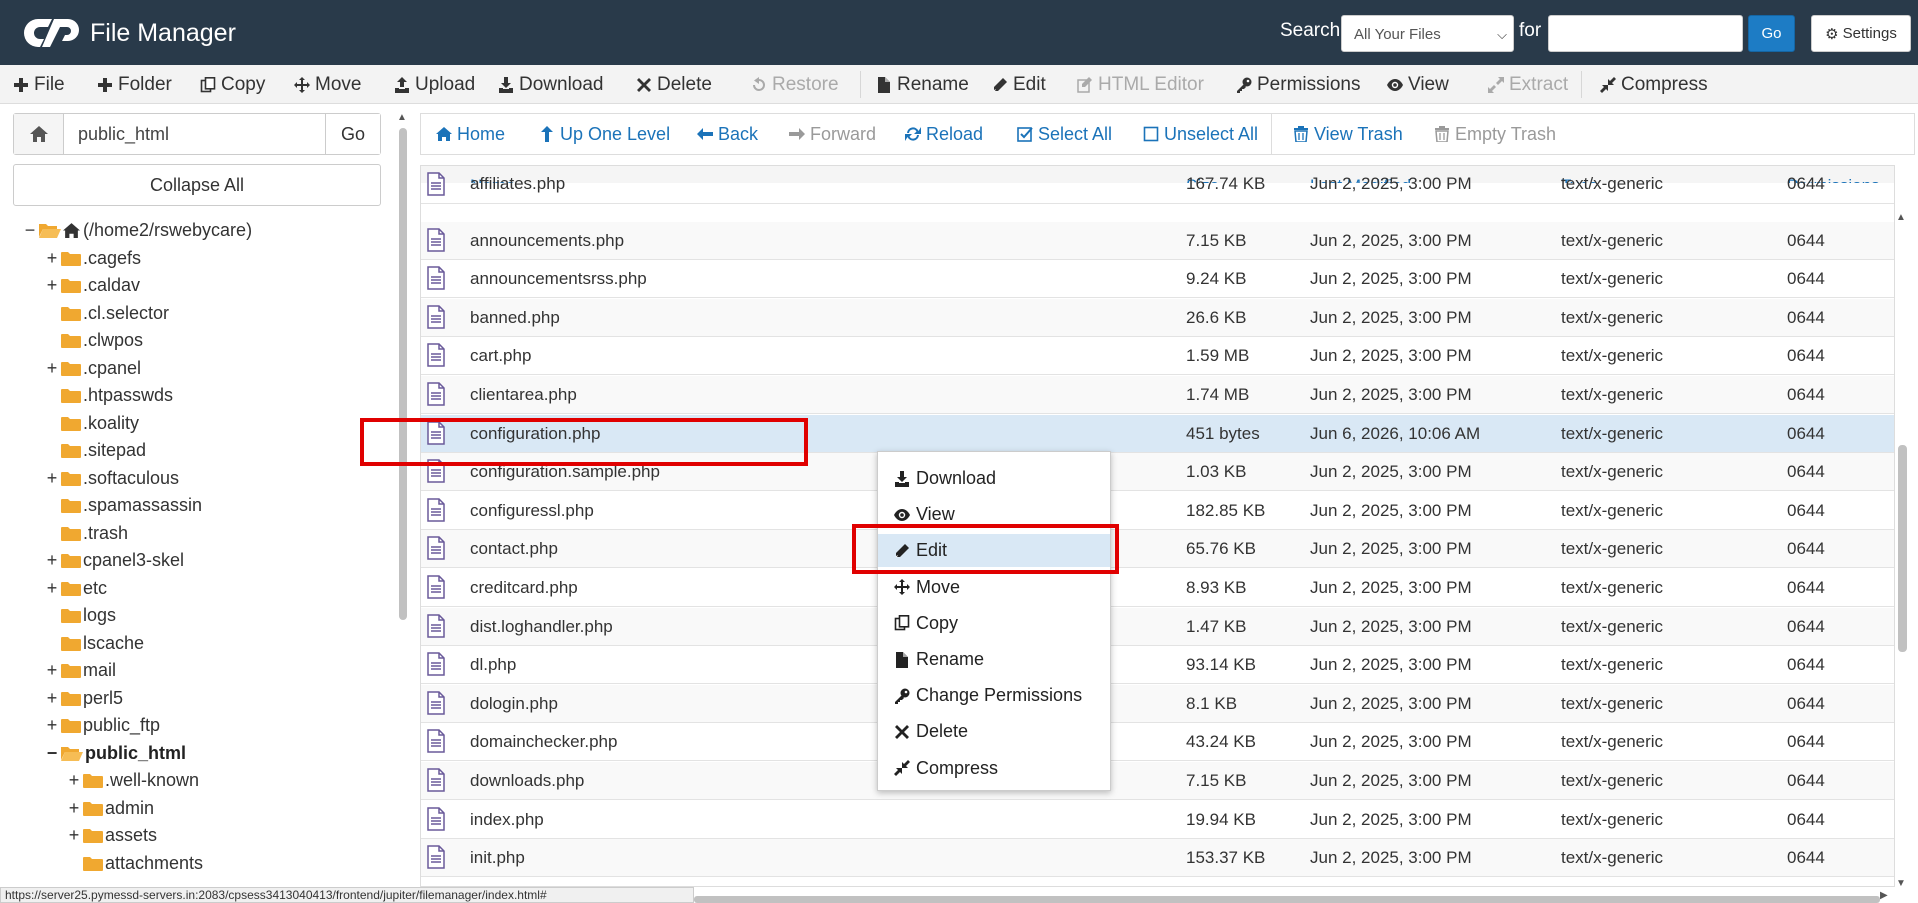 This screenshot has height=903, width=1918. Describe the element at coordinates (436, 510) in the screenshot. I see `file-icon` at that location.